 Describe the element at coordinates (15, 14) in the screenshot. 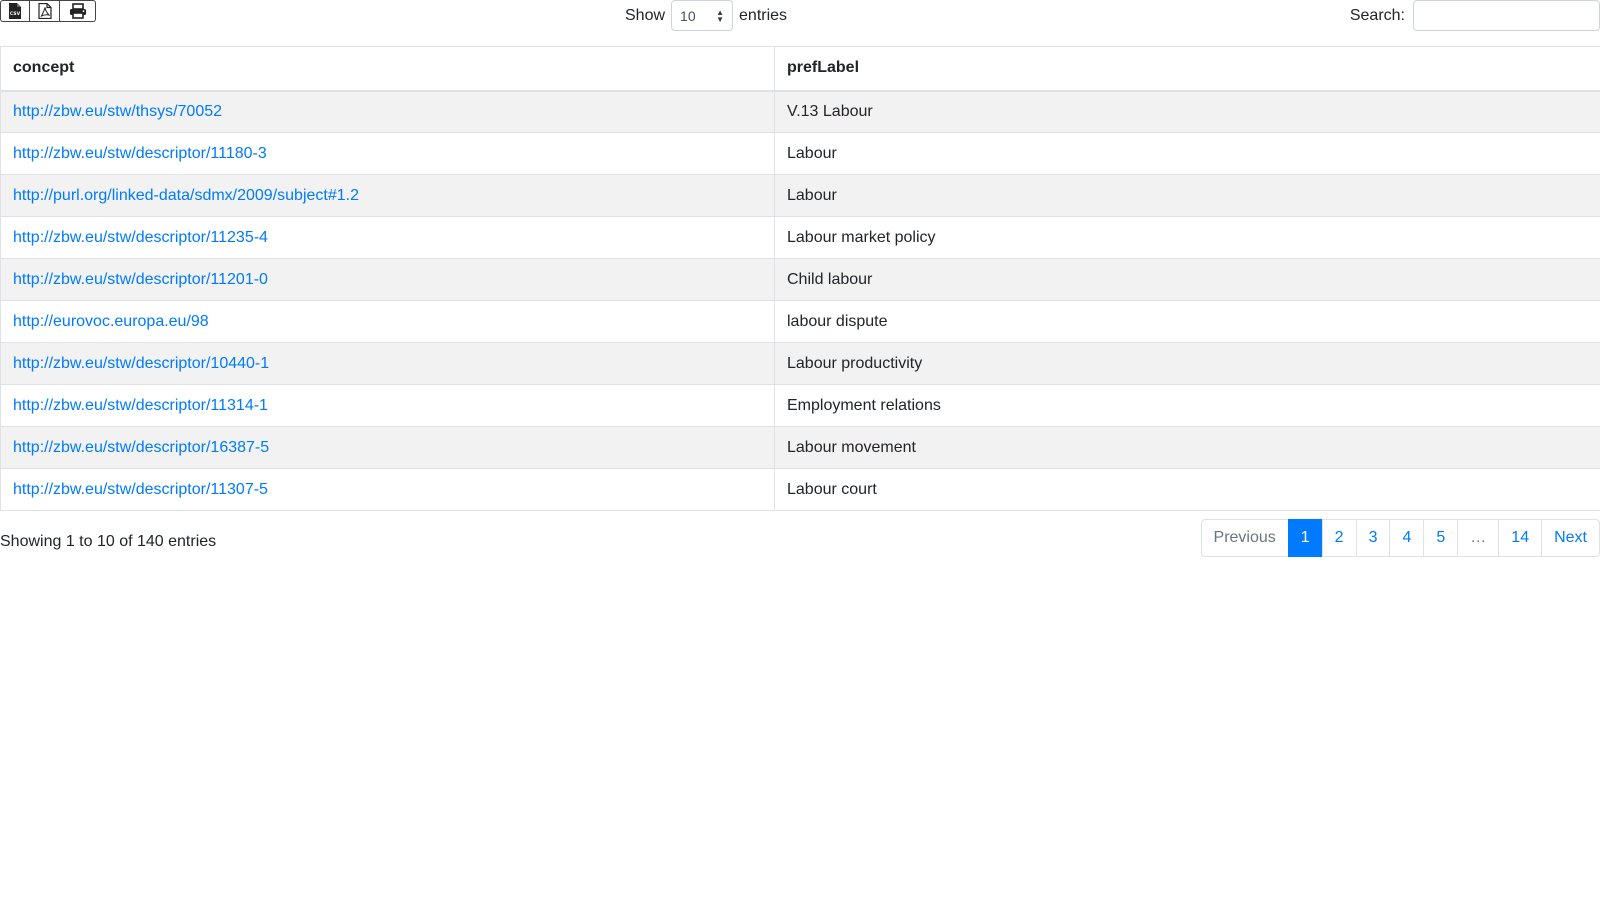

I see `svg-text: CSV` at that location.